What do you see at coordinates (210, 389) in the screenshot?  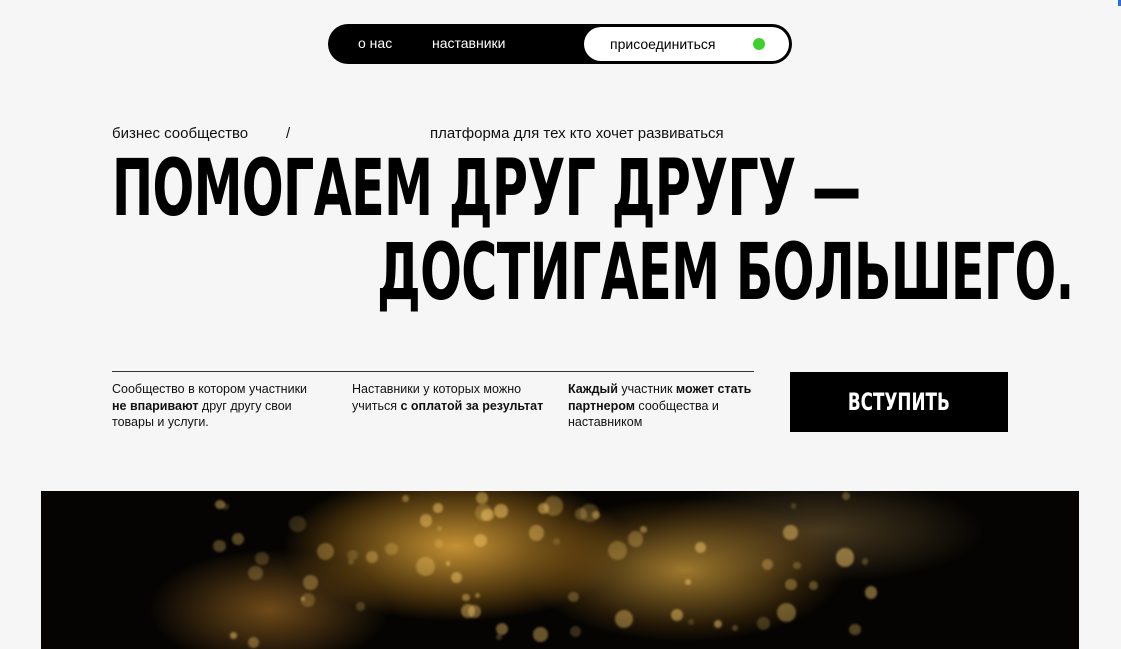 I see `feature-text: Сообщество в котором участники` at bounding box center [210, 389].